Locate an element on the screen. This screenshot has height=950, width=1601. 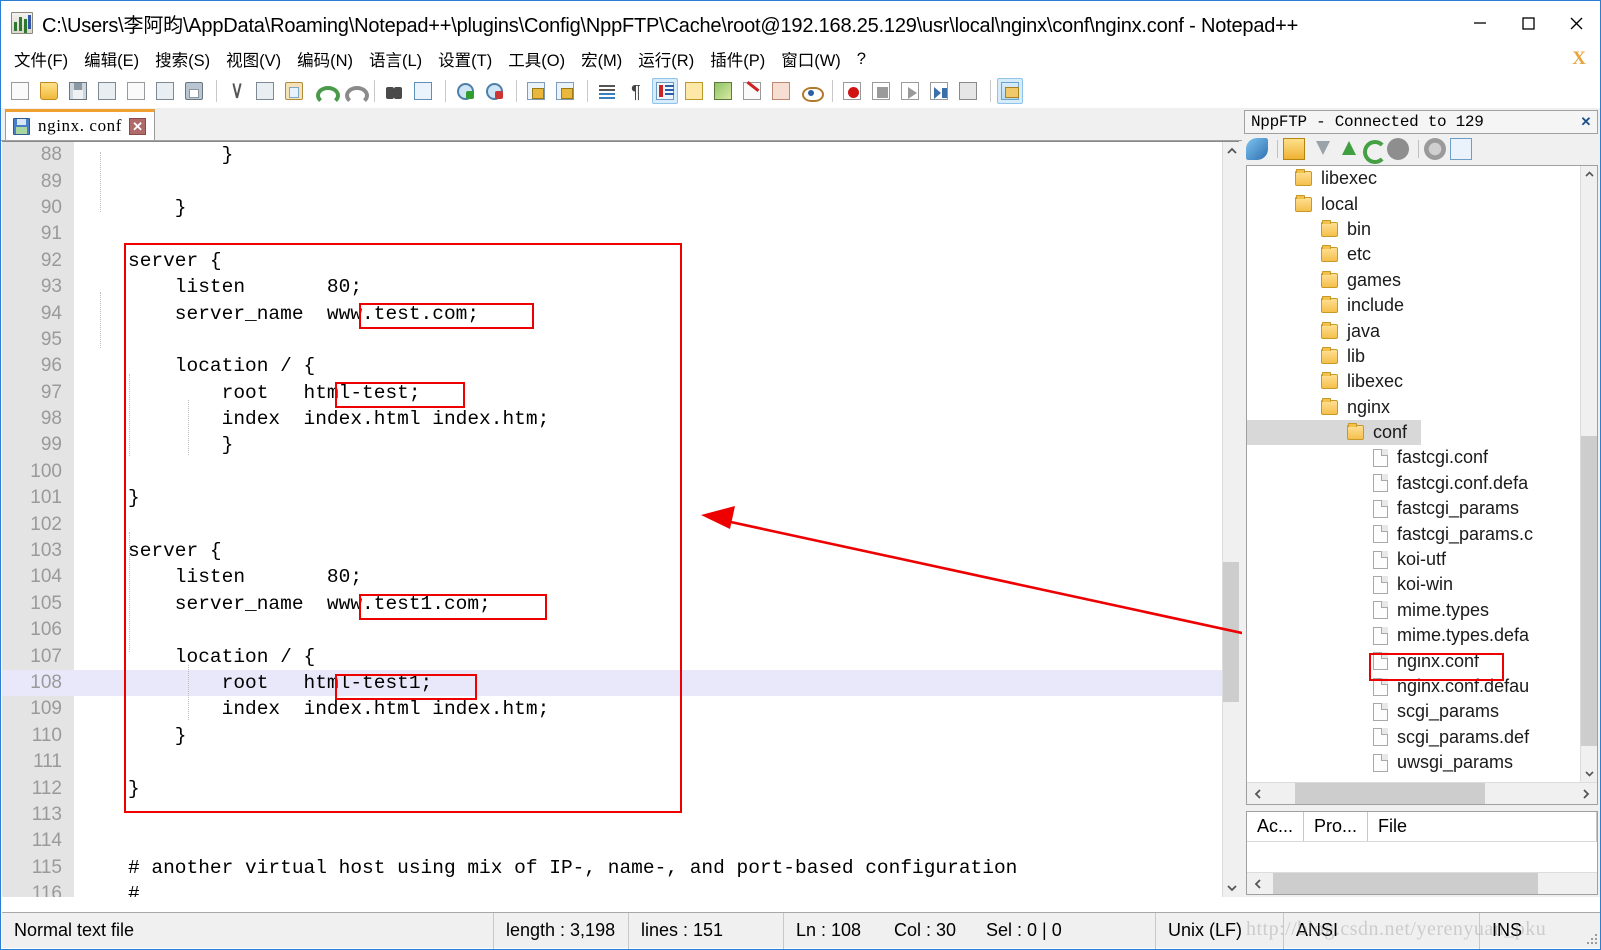
tree-folder-item: conf is located at coordinates (1334, 432).